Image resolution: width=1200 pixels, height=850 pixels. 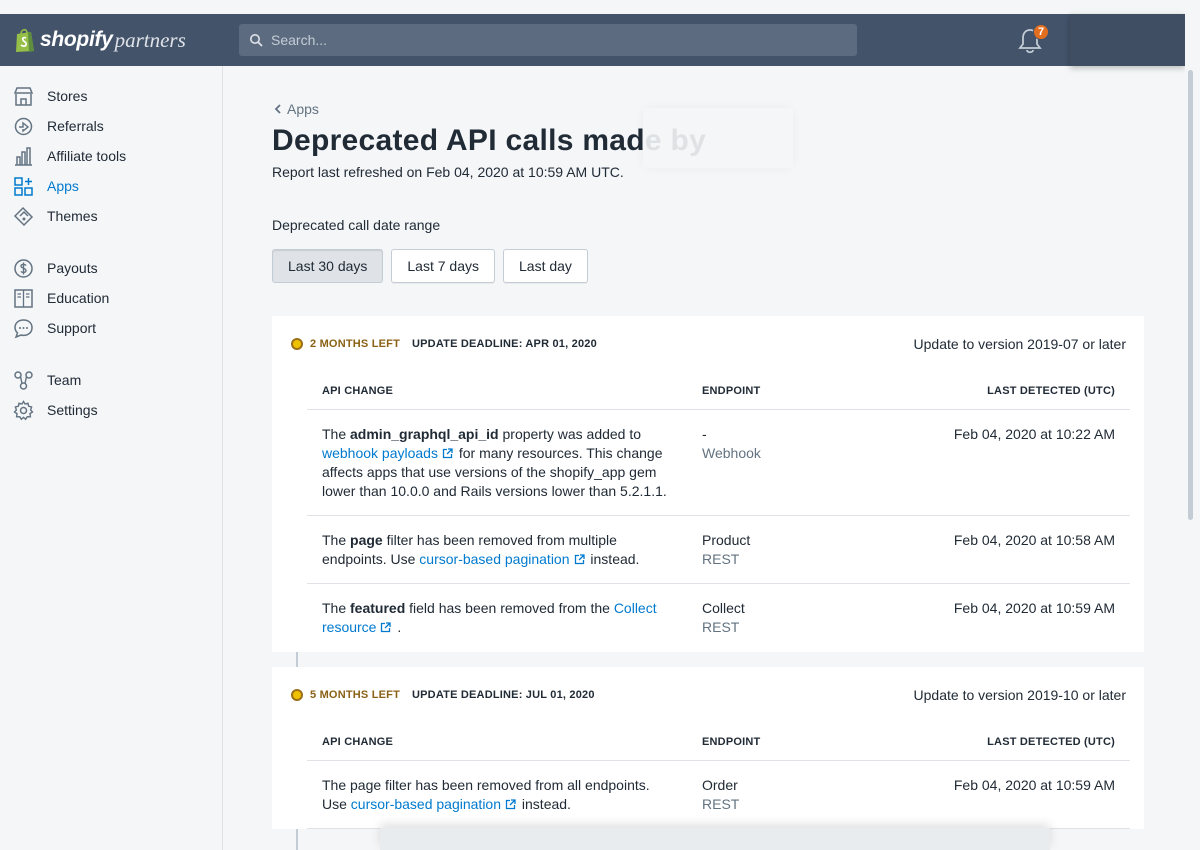 What do you see at coordinates (111, 186) in the screenshot?
I see `sidebar-item-apps: Apps` at bounding box center [111, 186].